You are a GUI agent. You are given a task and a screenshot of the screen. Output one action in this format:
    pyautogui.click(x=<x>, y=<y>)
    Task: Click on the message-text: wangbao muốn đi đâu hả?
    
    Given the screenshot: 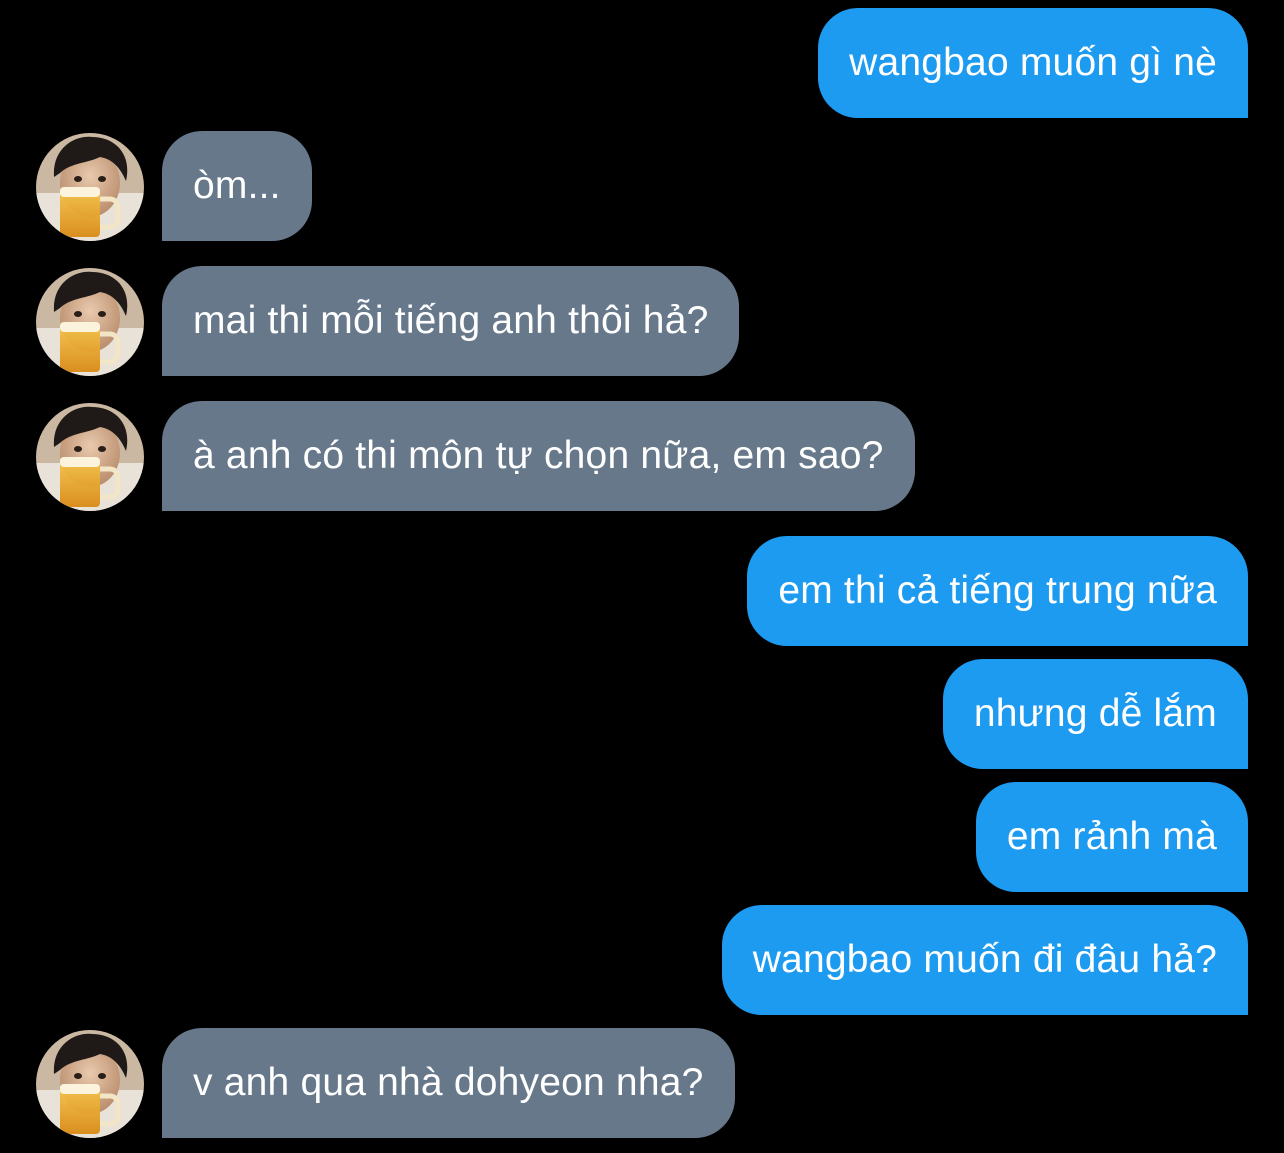 What is the action you would take?
    pyautogui.click(x=984, y=959)
    